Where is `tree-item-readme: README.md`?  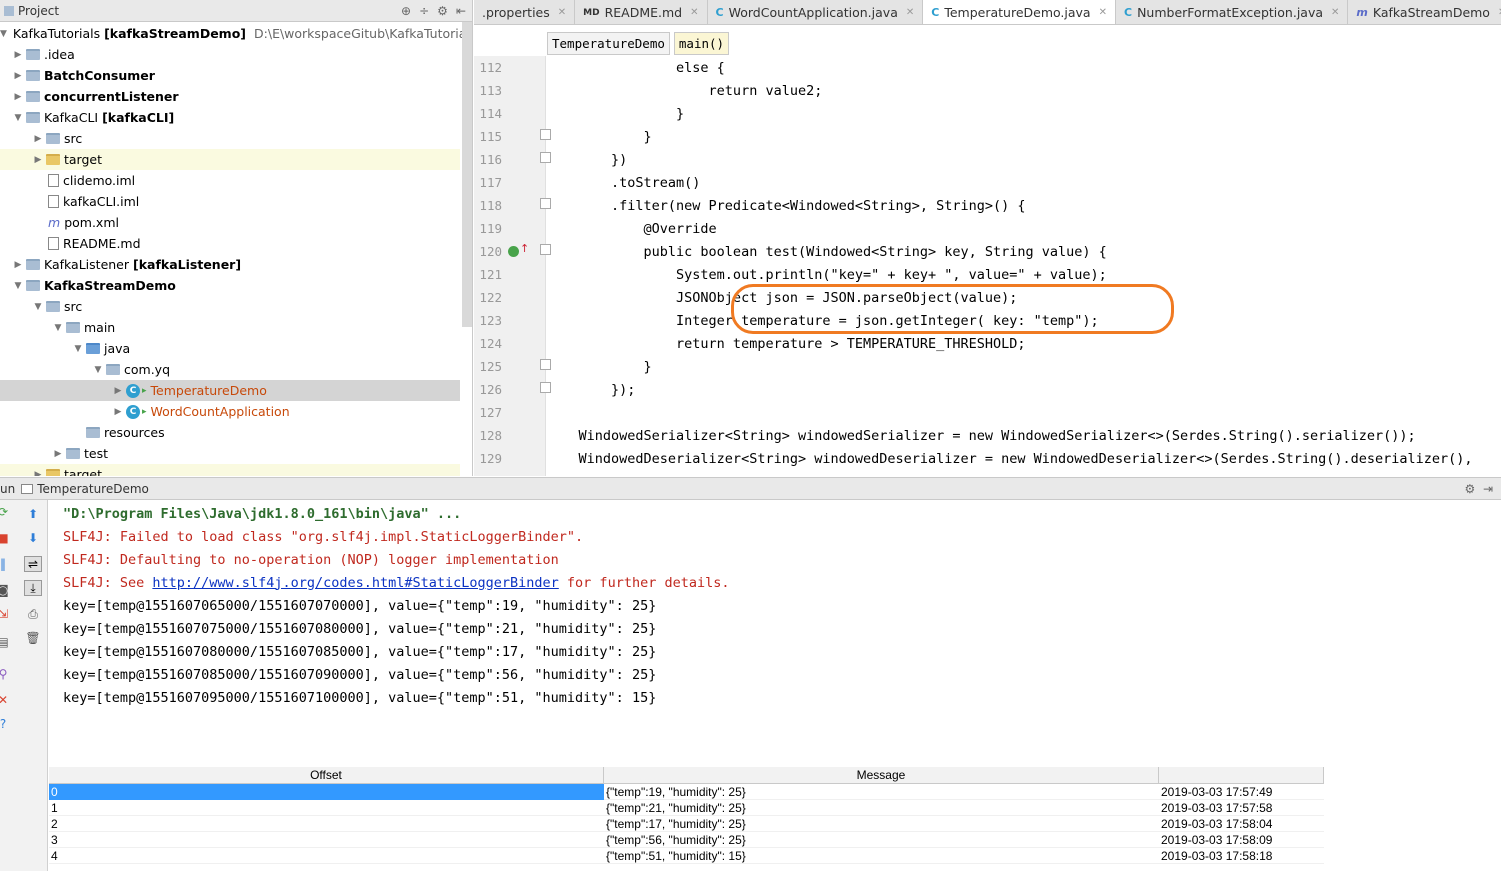
tree-item-readme: README.md is located at coordinates (230, 243).